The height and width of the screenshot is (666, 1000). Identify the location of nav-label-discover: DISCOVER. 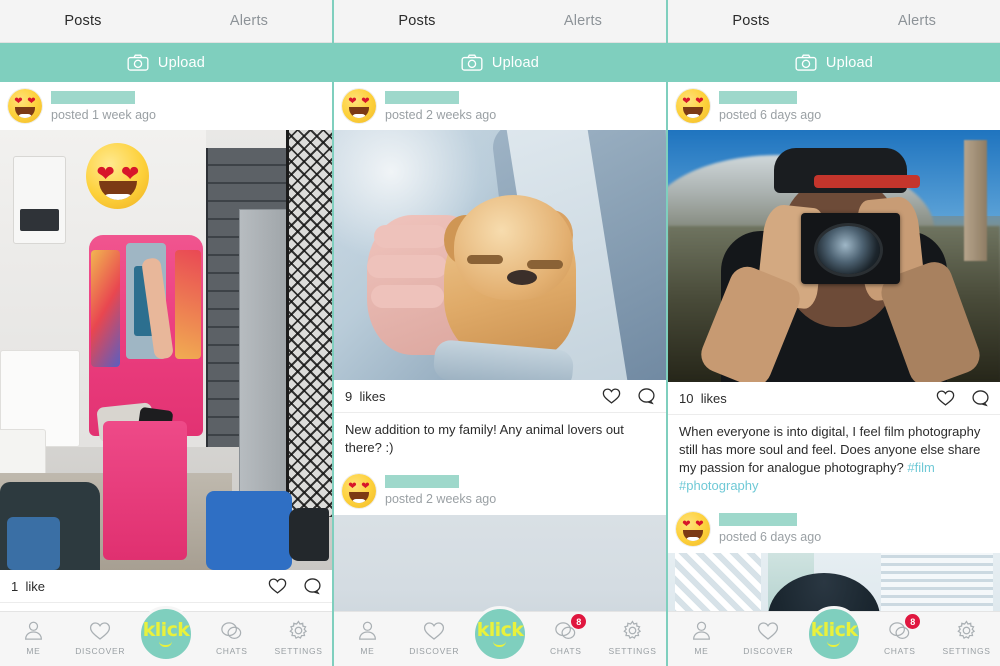
(434, 651).